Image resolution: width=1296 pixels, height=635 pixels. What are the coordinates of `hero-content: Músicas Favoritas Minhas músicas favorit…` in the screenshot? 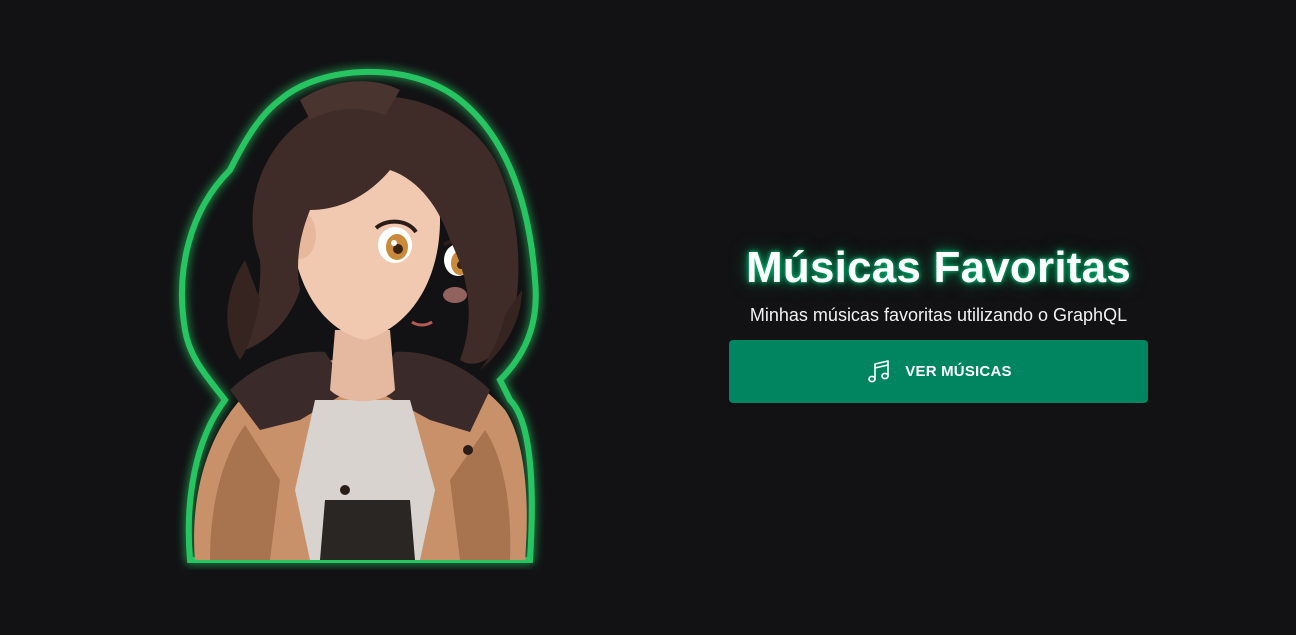 It's located at (938, 319).